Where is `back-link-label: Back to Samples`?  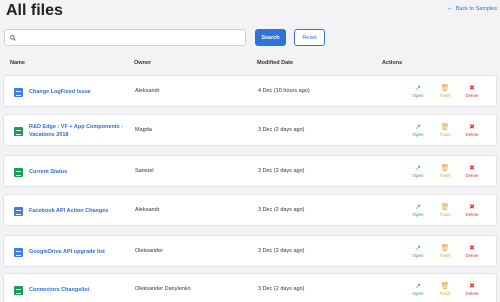
back-link-label: Back to Samples is located at coordinates (476, 8).